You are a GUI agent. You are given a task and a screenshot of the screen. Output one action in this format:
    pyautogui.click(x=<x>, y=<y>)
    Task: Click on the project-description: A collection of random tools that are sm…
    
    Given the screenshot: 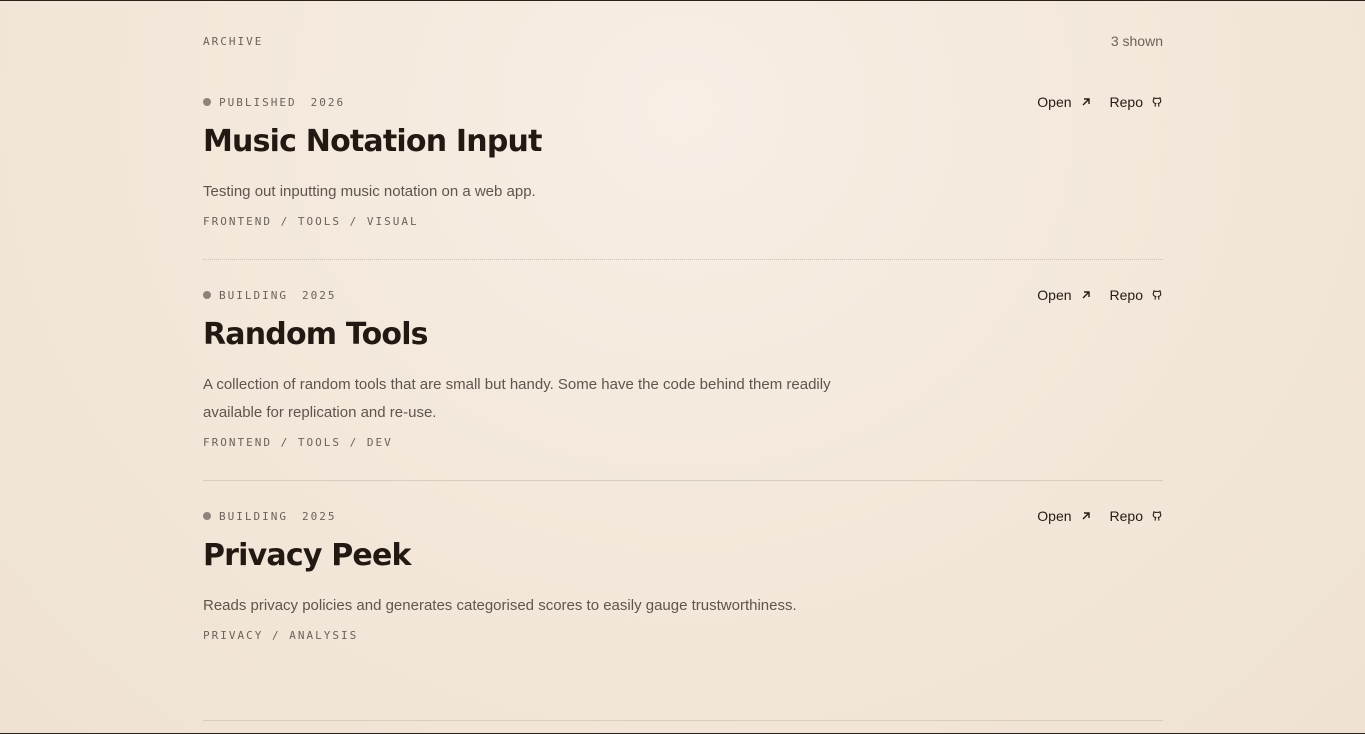 What is the action you would take?
    pyautogui.click(x=517, y=398)
    